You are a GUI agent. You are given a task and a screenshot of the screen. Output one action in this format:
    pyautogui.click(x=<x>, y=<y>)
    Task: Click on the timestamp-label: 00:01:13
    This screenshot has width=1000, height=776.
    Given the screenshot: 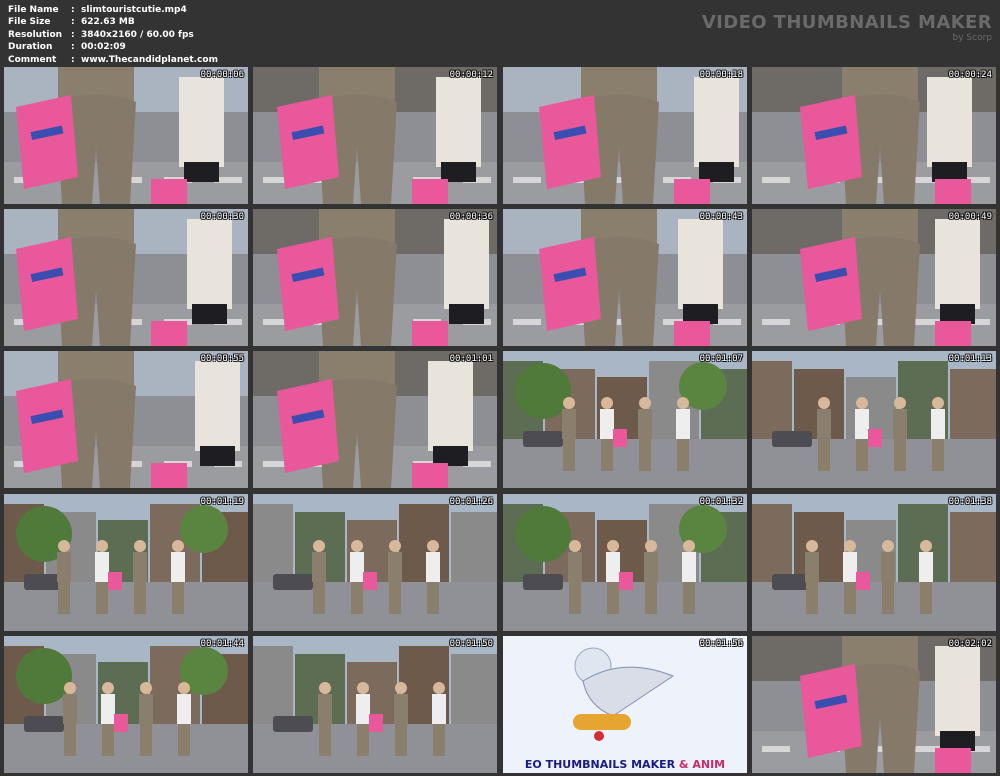 What is the action you would take?
    pyautogui.click(x=970, y=359)
    